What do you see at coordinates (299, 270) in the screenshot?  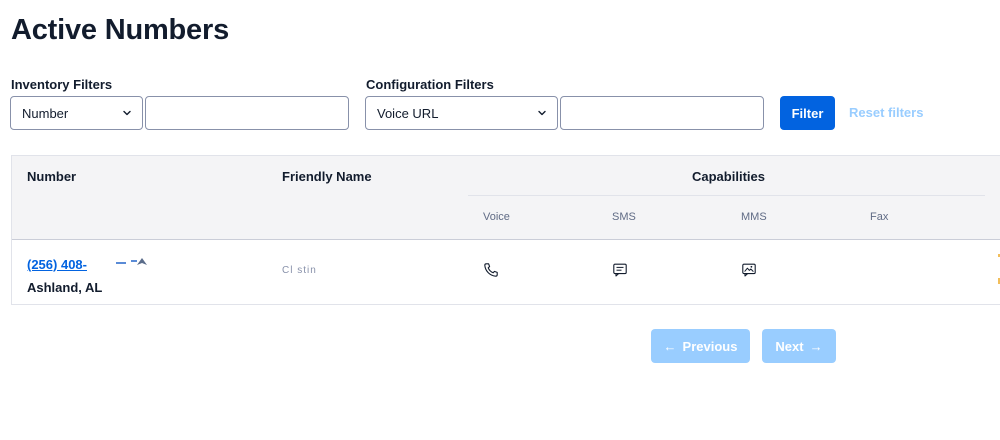 I see `friendly-name: Cl stin` at bounding box center [299, 270].